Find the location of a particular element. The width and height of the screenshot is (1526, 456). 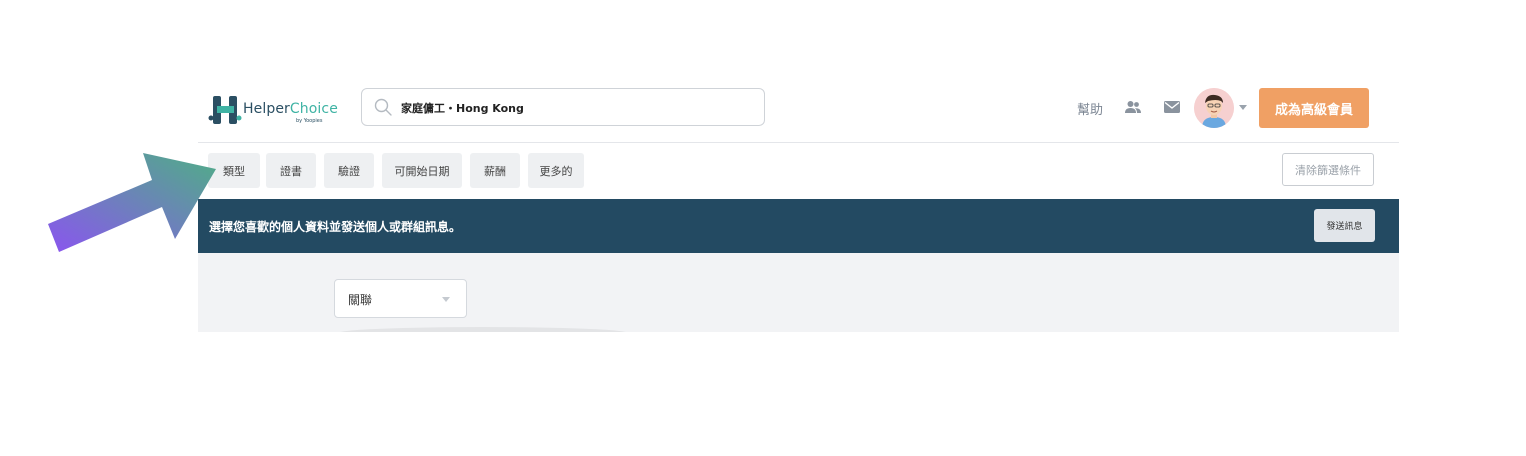

logo-mark-icon is located at coordinates (225, 110).